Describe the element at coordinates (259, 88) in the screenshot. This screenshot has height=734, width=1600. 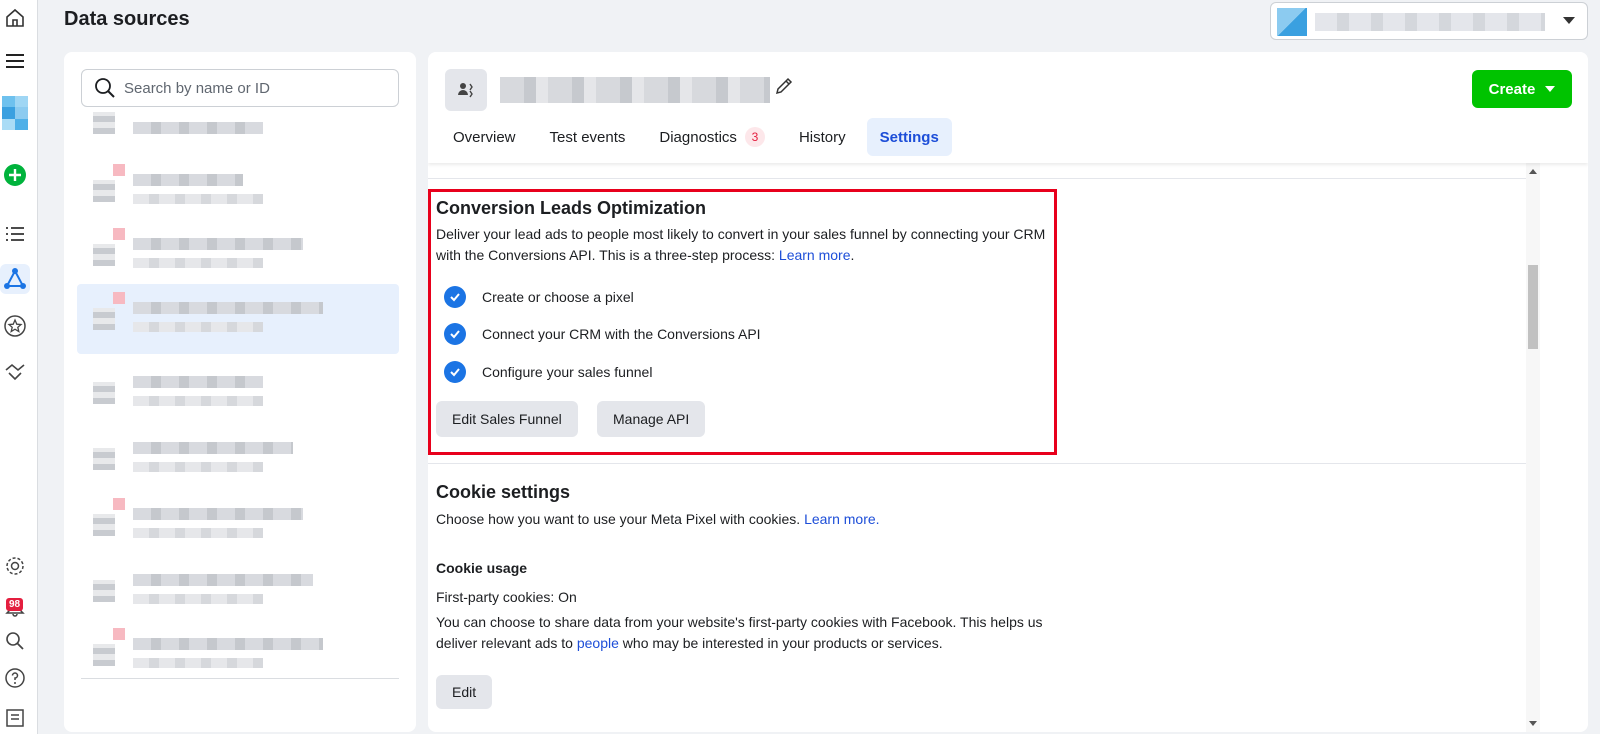
I see `search-input` at that location.